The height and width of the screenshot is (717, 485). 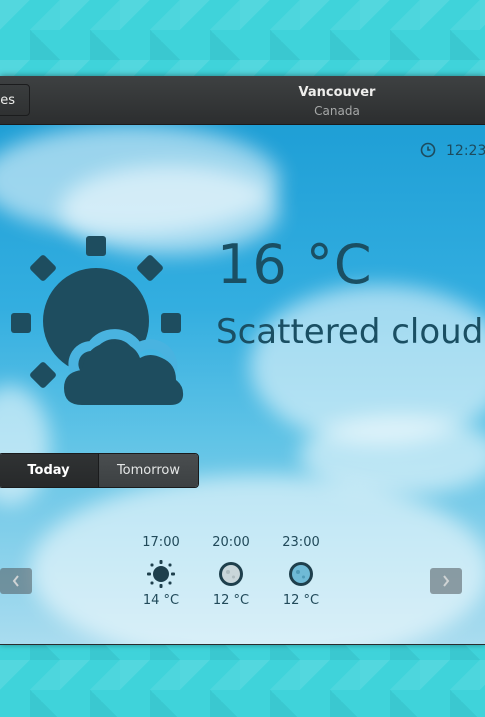 I want to click on forecast-item: 23:00 12 °C, so click(x=301, y=571).